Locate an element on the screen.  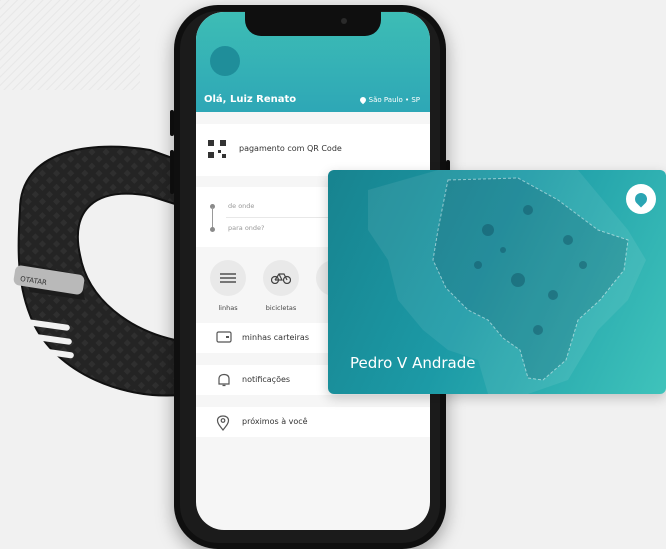
avatar is located at coordinates (225, 61).